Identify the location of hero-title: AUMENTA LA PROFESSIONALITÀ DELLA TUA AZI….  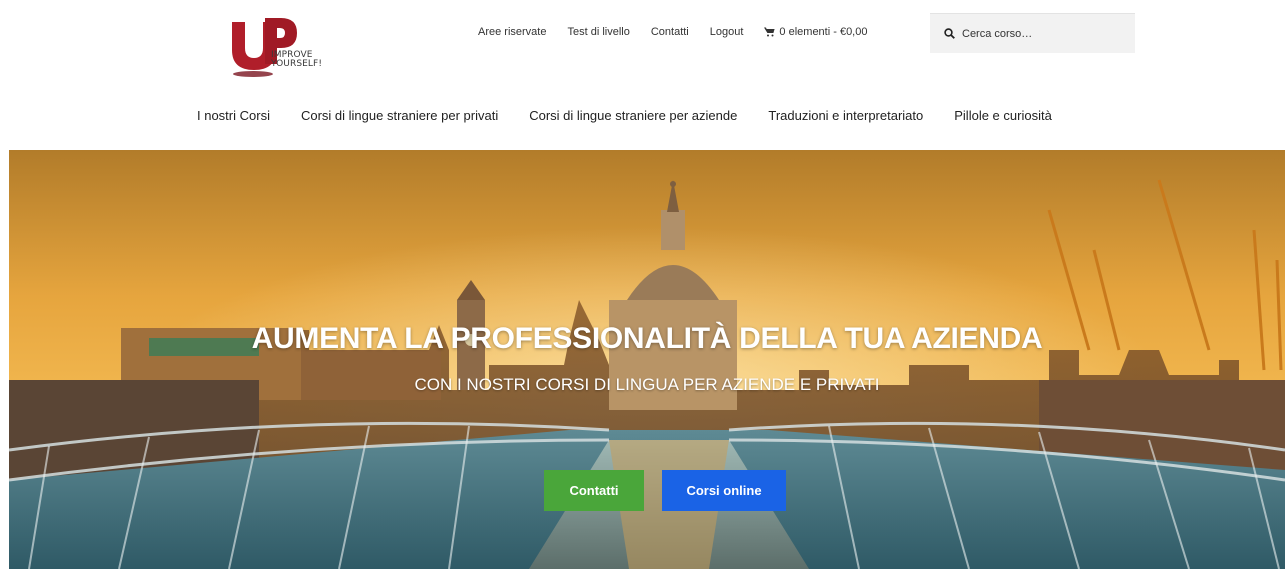
(647, 338).